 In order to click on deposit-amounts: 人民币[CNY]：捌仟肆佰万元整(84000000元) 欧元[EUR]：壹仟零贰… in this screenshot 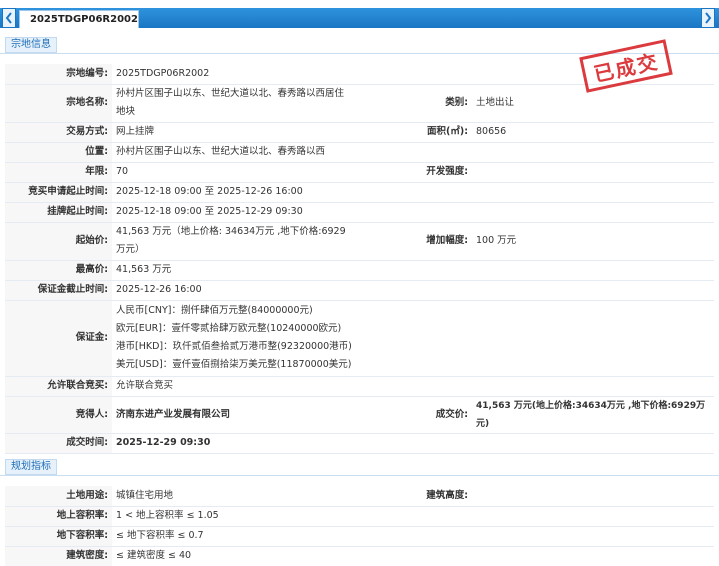, I will do `click(234, 338)`.